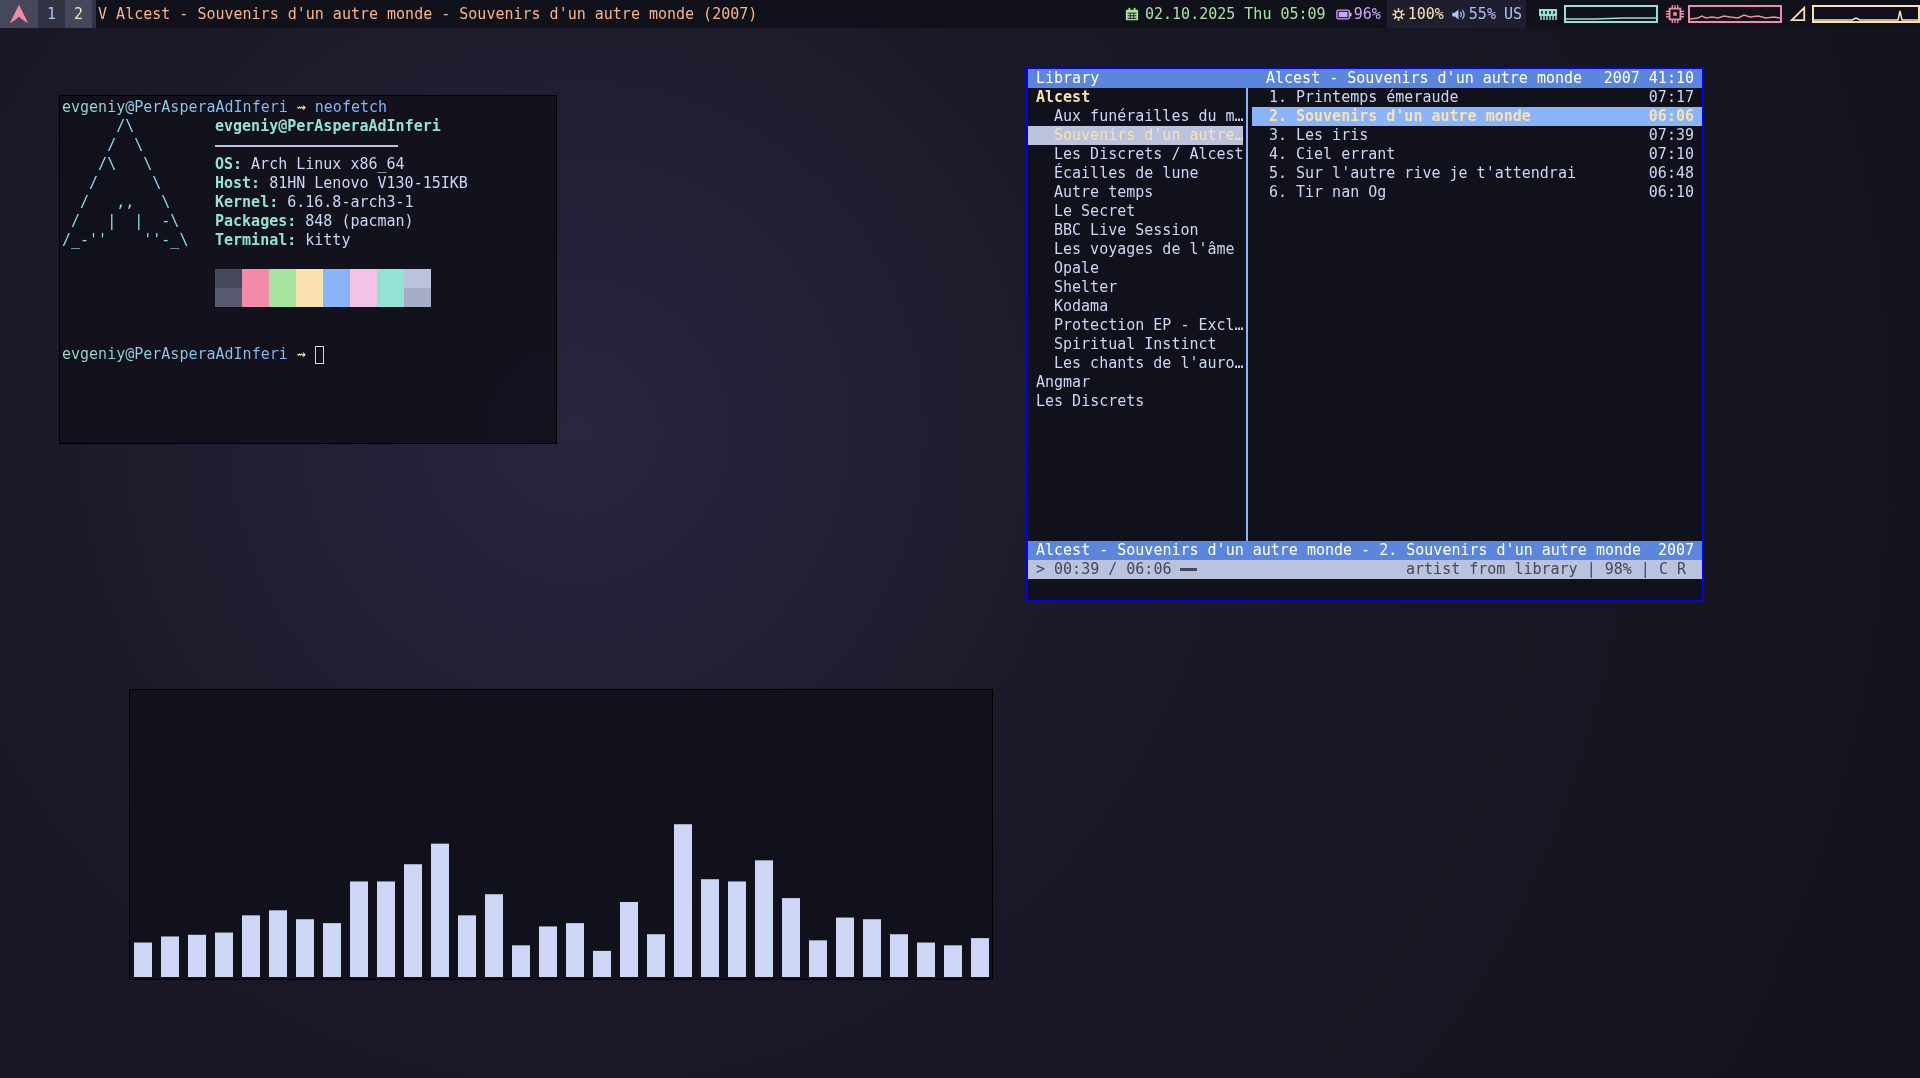  I want to click on ascii-logo-line: / ,, \, so click(125, 202).